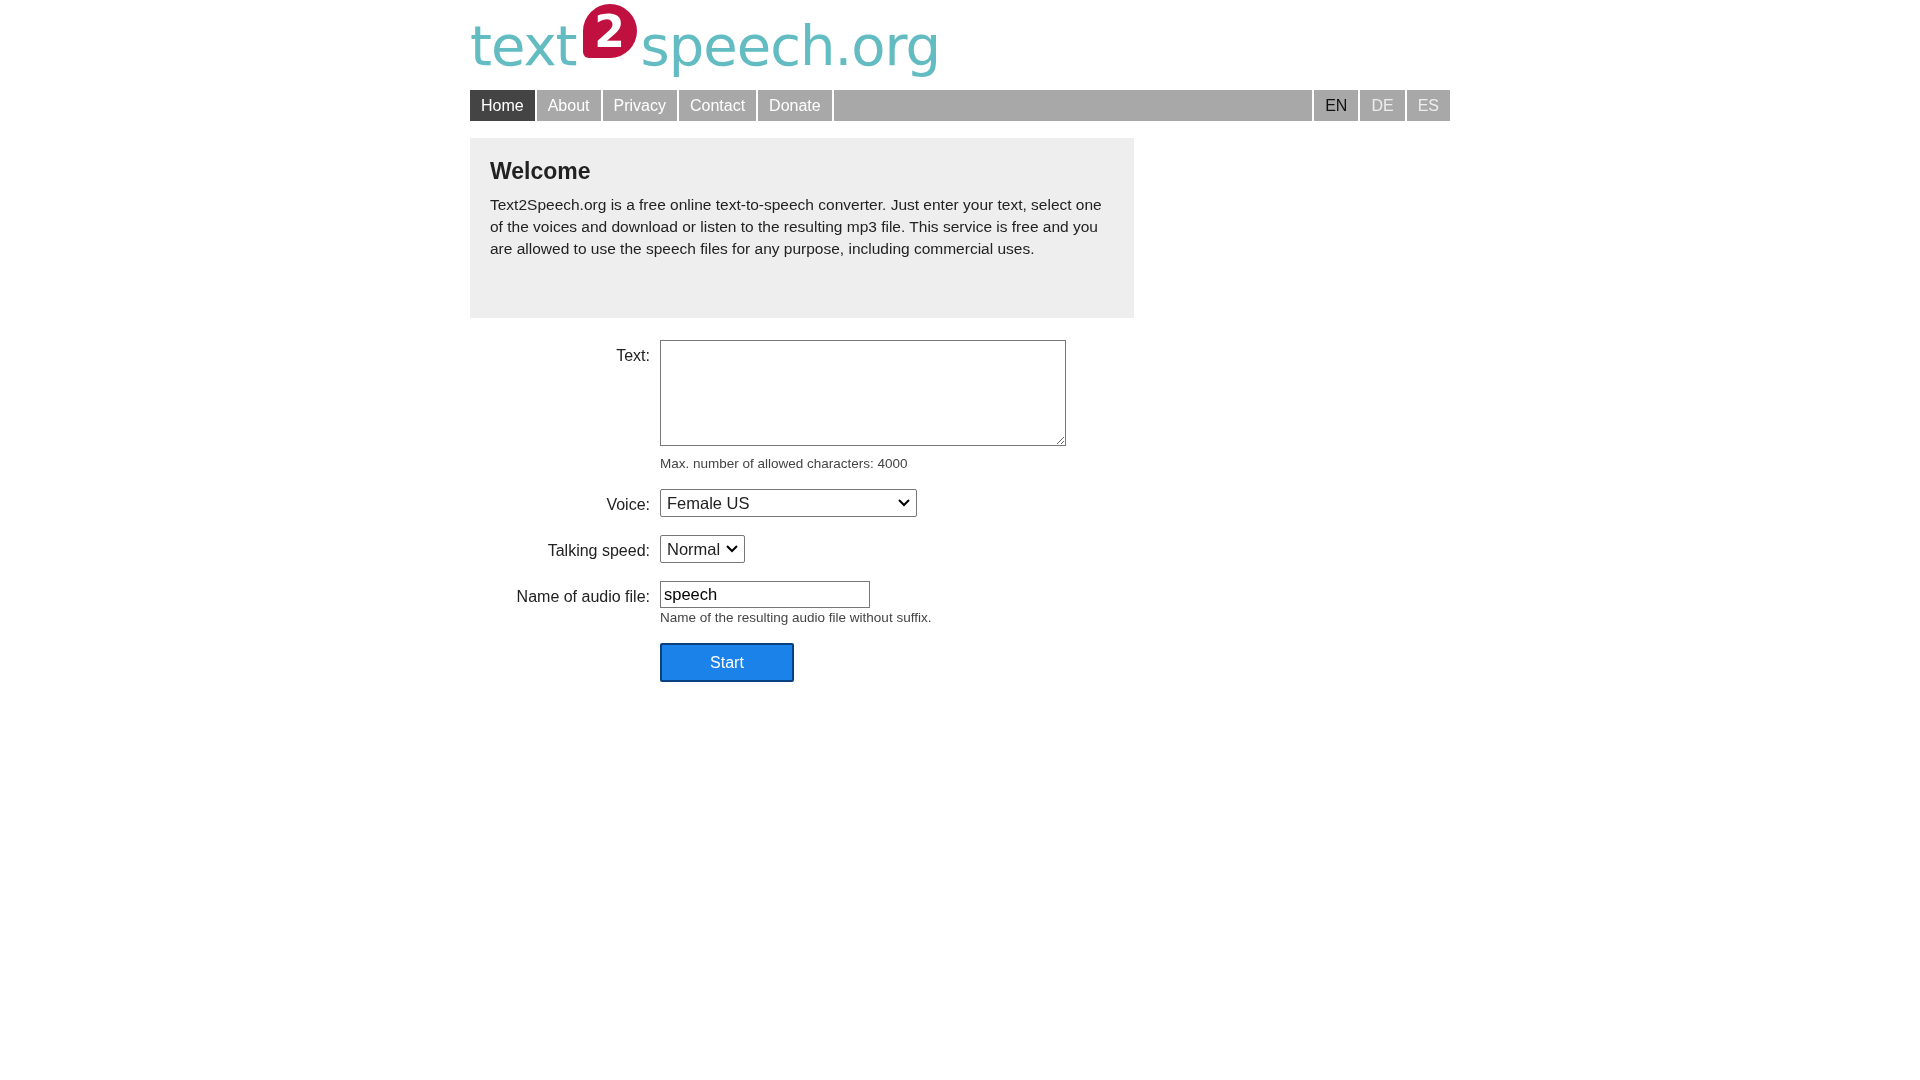 This screenshot has height=1080, width=1920. What do you see at coordinates (598, 551) in the screenshot?
I see `field-label: Talking speed:` at bounding box center [598, 551].